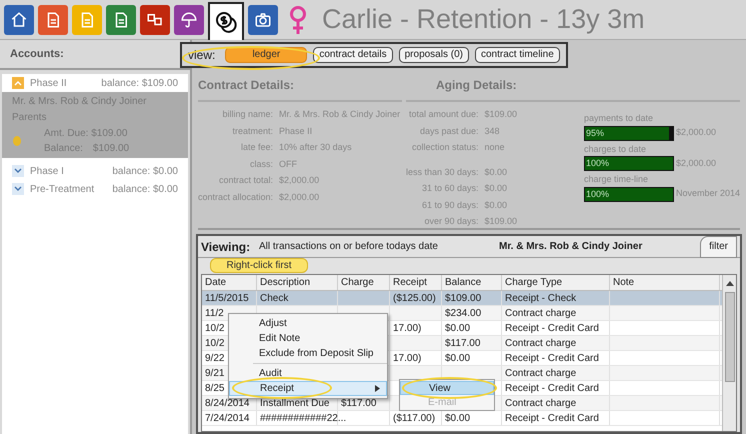 The image size is (746, 434). I want to click on field-label: 31 to 60 days:, so click(449, 188).